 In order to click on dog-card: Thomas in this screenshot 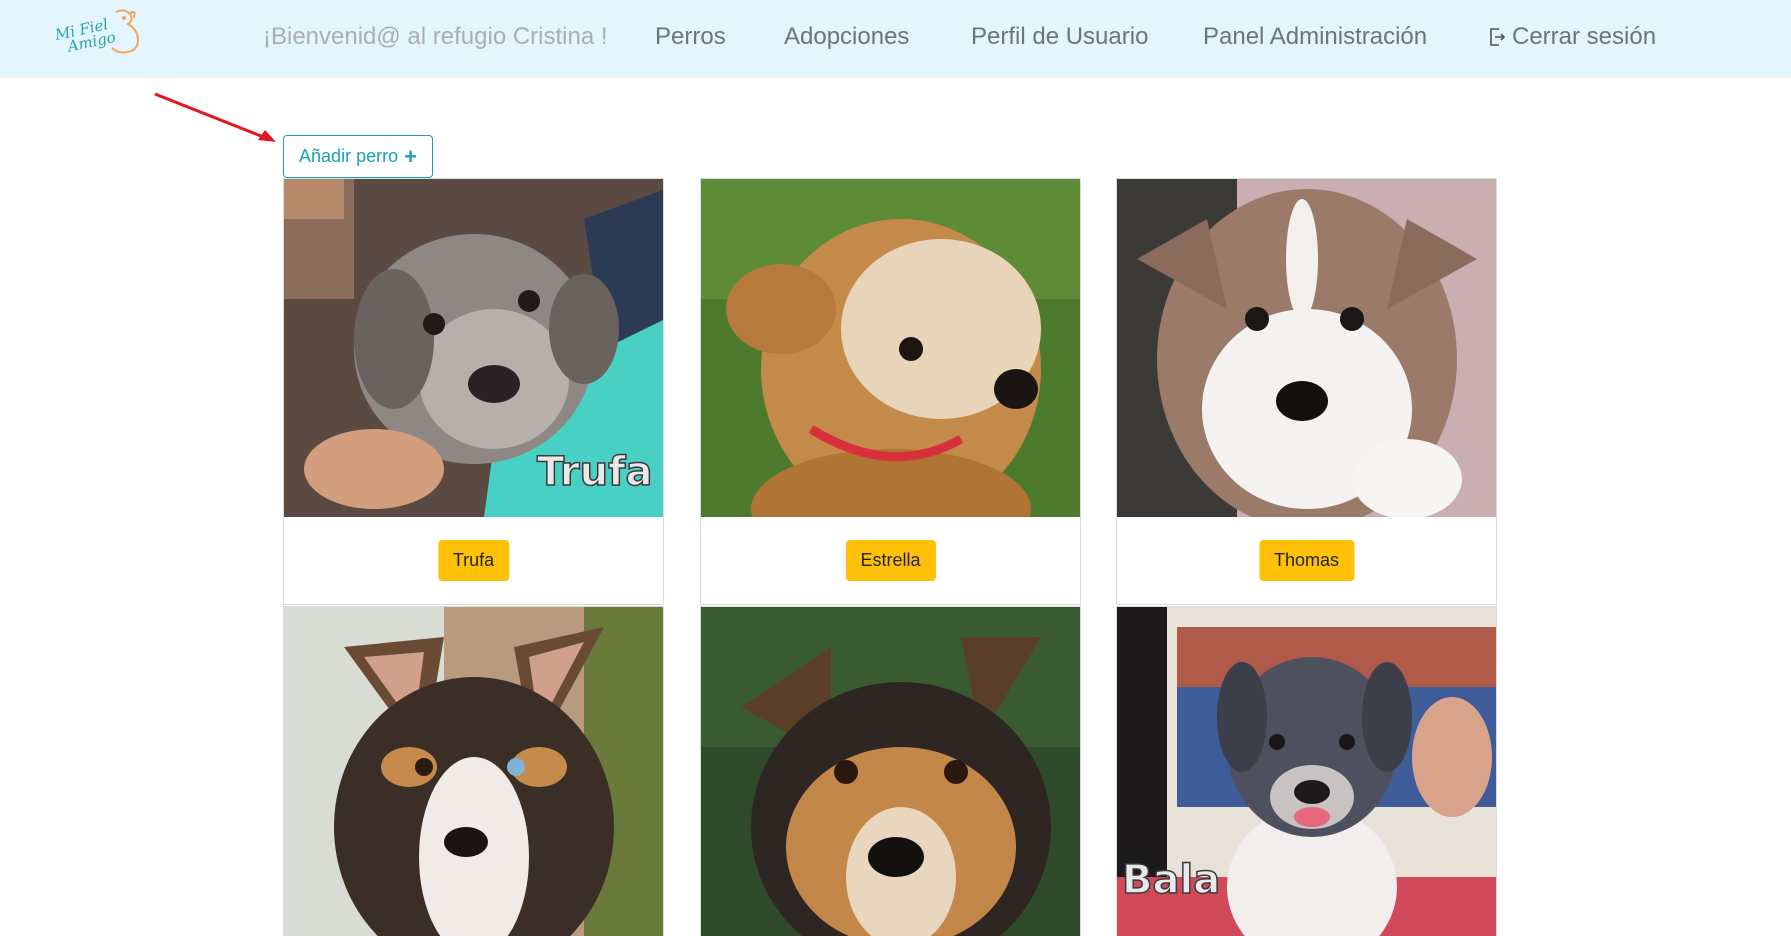, I will do `click(1306, 391)`.